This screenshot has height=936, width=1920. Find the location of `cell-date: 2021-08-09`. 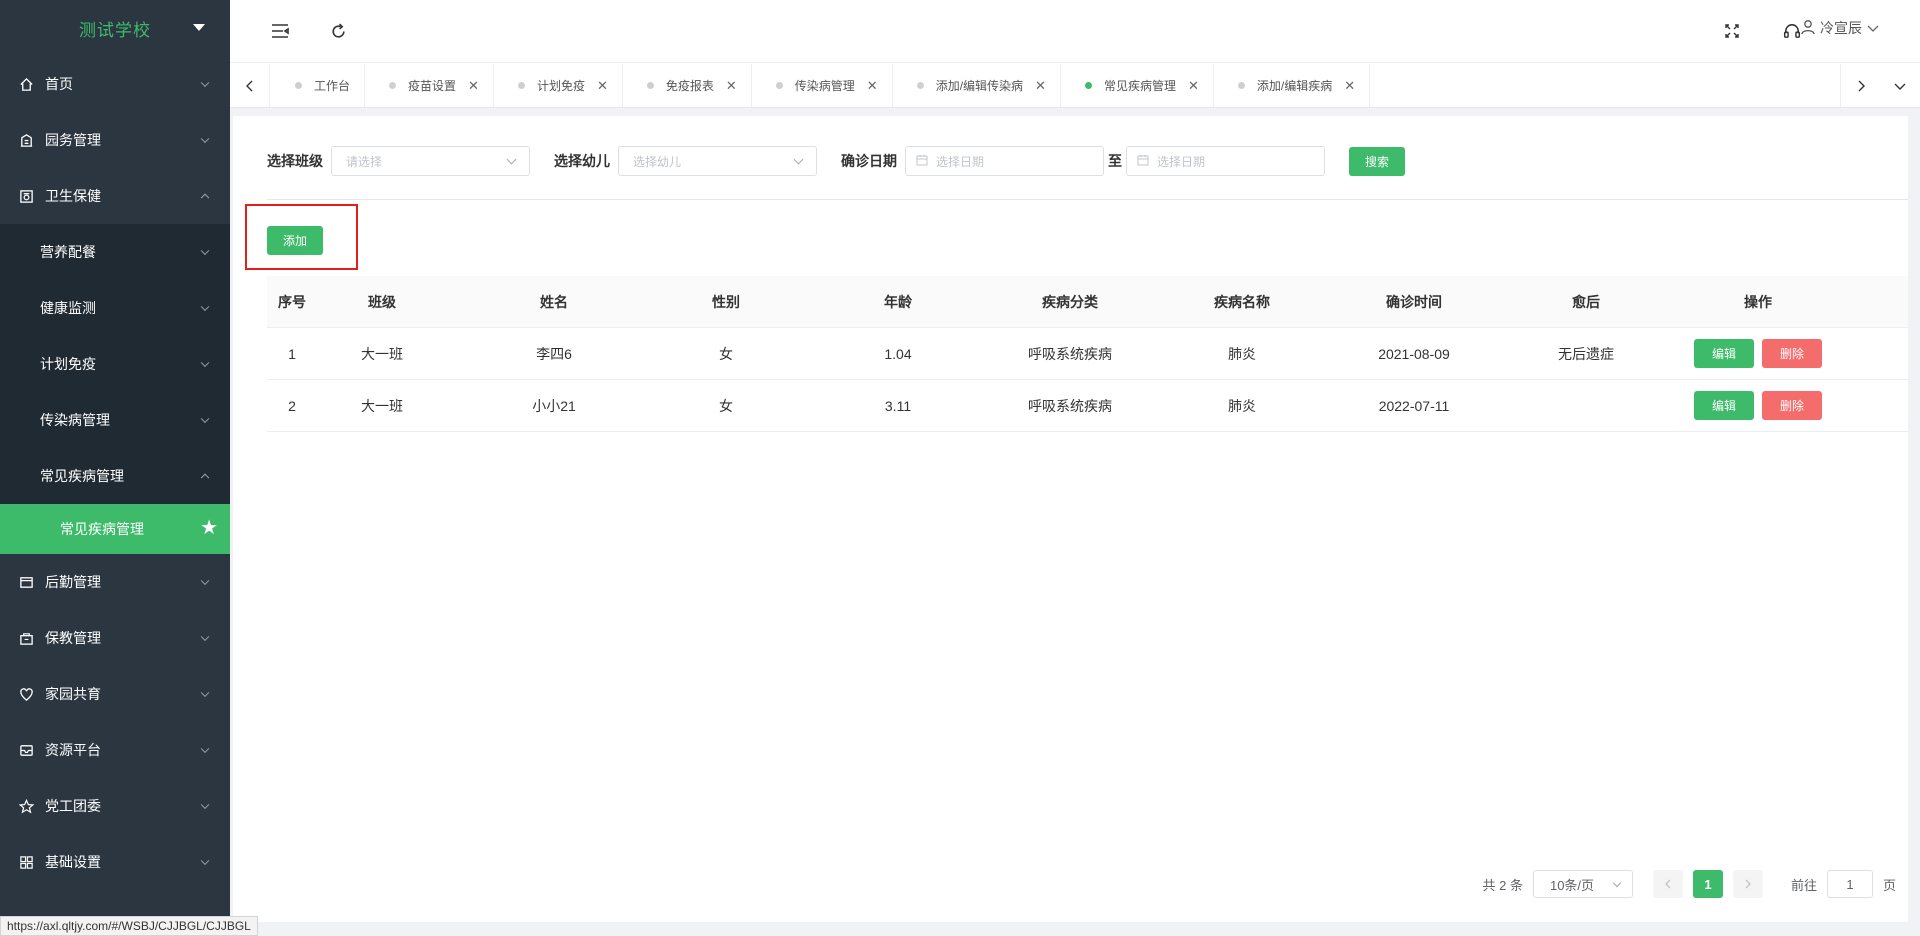

cell-date: 2021-08-09 is located at coordinates (1414, 353).